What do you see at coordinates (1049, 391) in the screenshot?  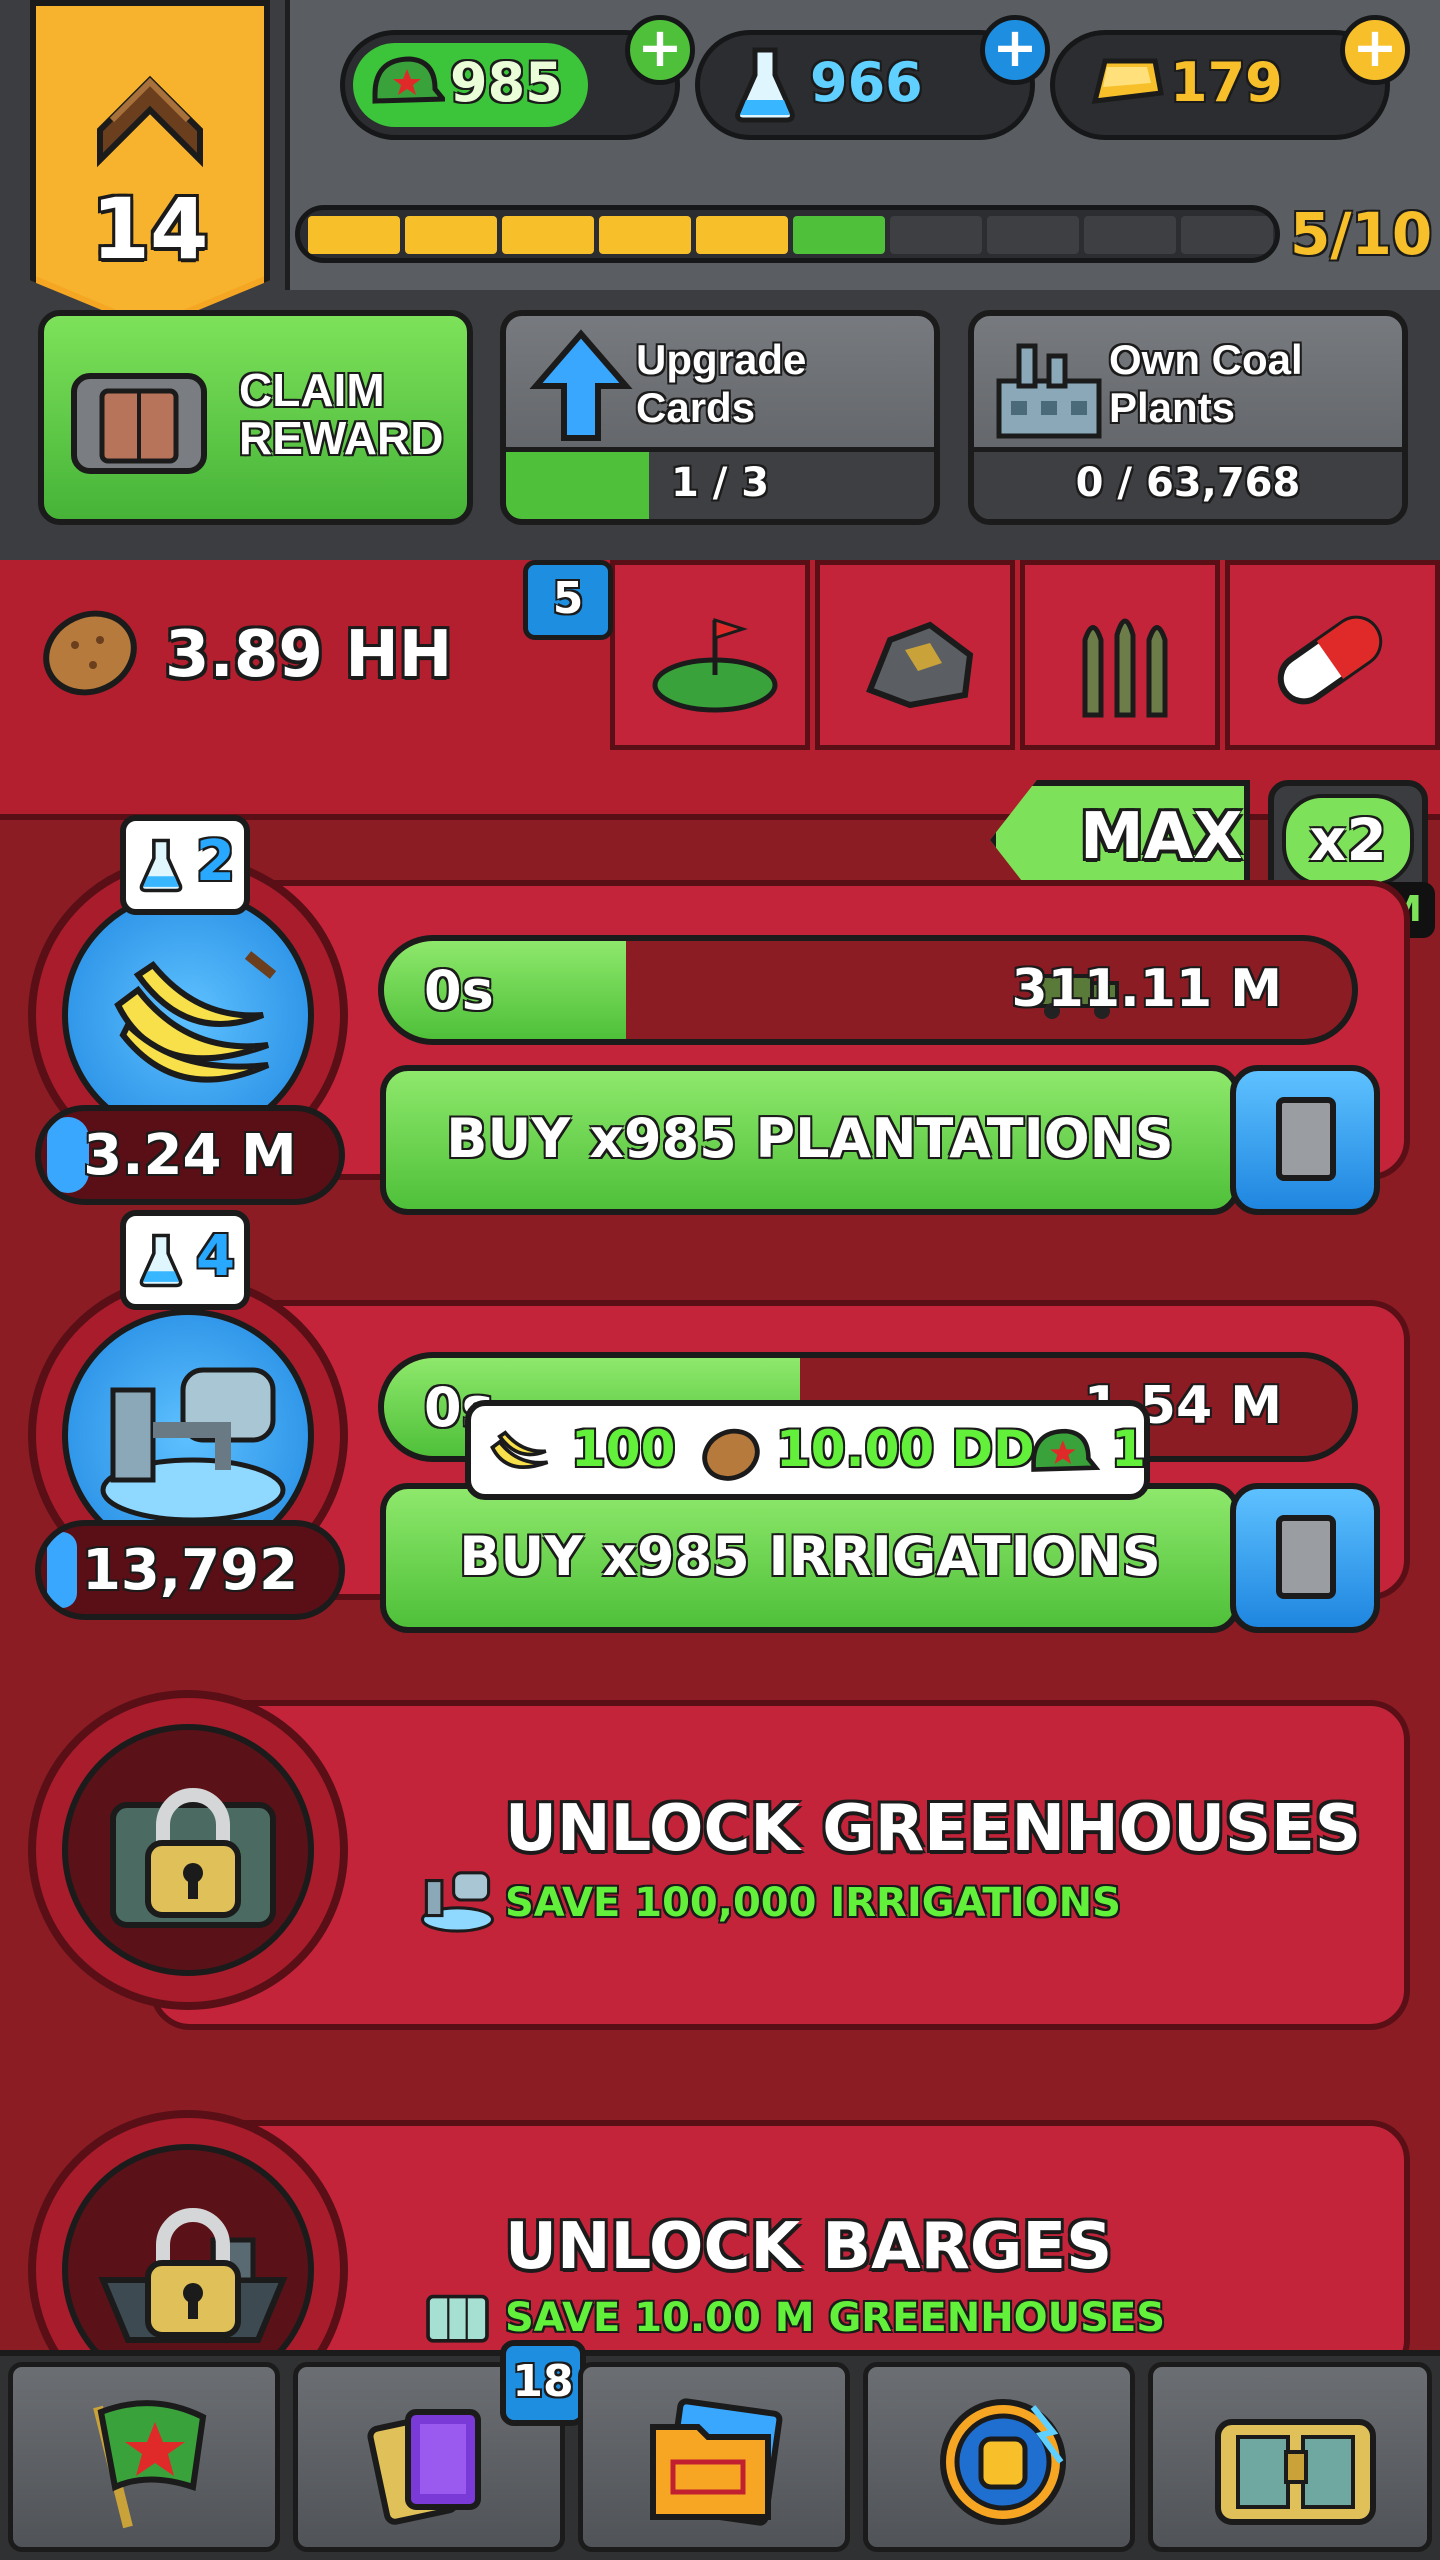 I see `coal-plant-icon` at bounding box center [1049, 391].